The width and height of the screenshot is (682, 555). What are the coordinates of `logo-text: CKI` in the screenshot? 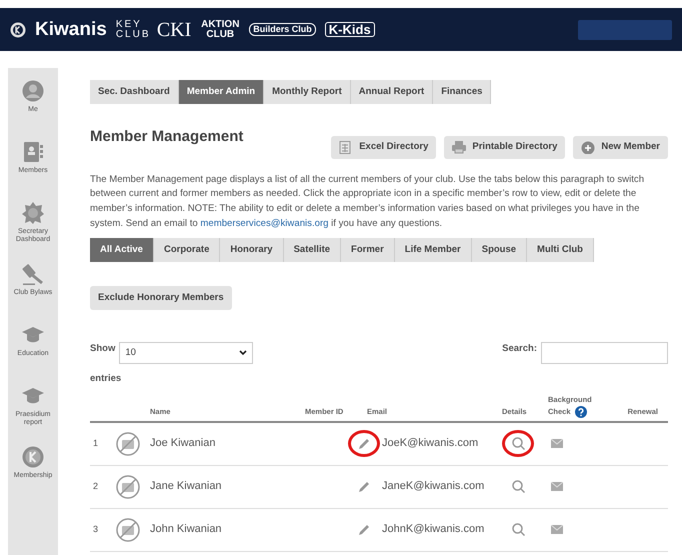 It's located at (174, 30).